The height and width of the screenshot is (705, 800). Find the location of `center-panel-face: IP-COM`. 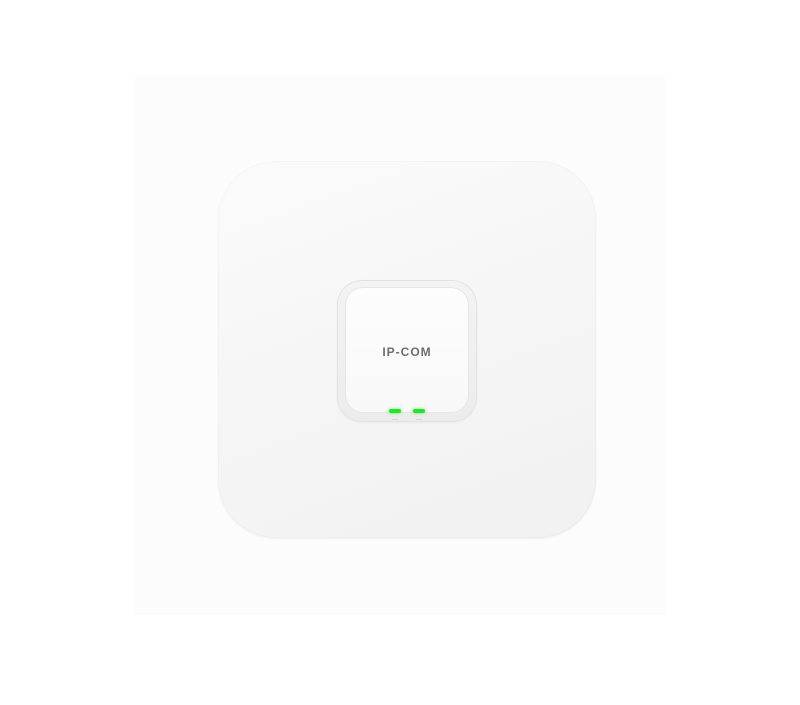

center-panel-face: IP-COM is located at coordinates (407, 350).